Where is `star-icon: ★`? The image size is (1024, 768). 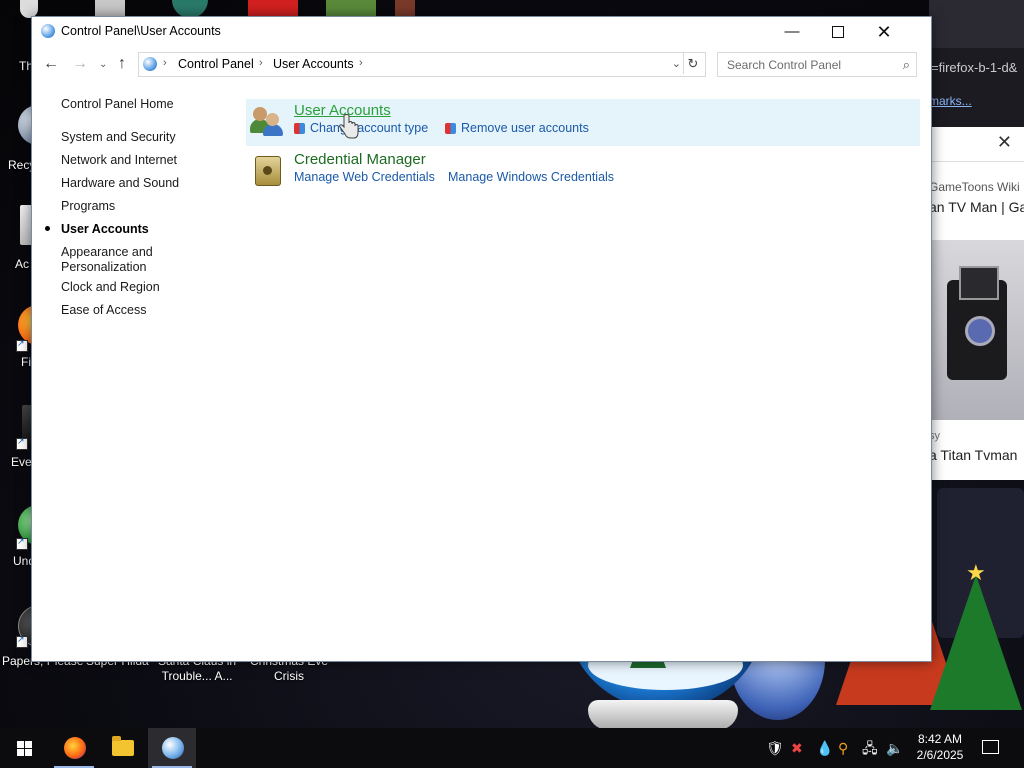 star-icon: ★ is located at coordinates (976, 572).